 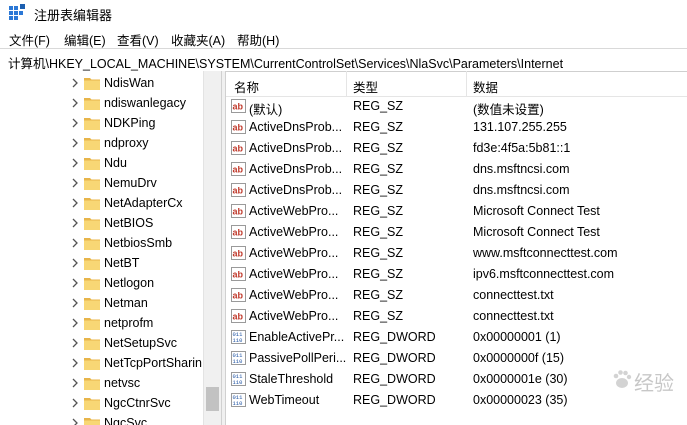 I want to click on tree-item: netprofm, so click(x=102, y=323).